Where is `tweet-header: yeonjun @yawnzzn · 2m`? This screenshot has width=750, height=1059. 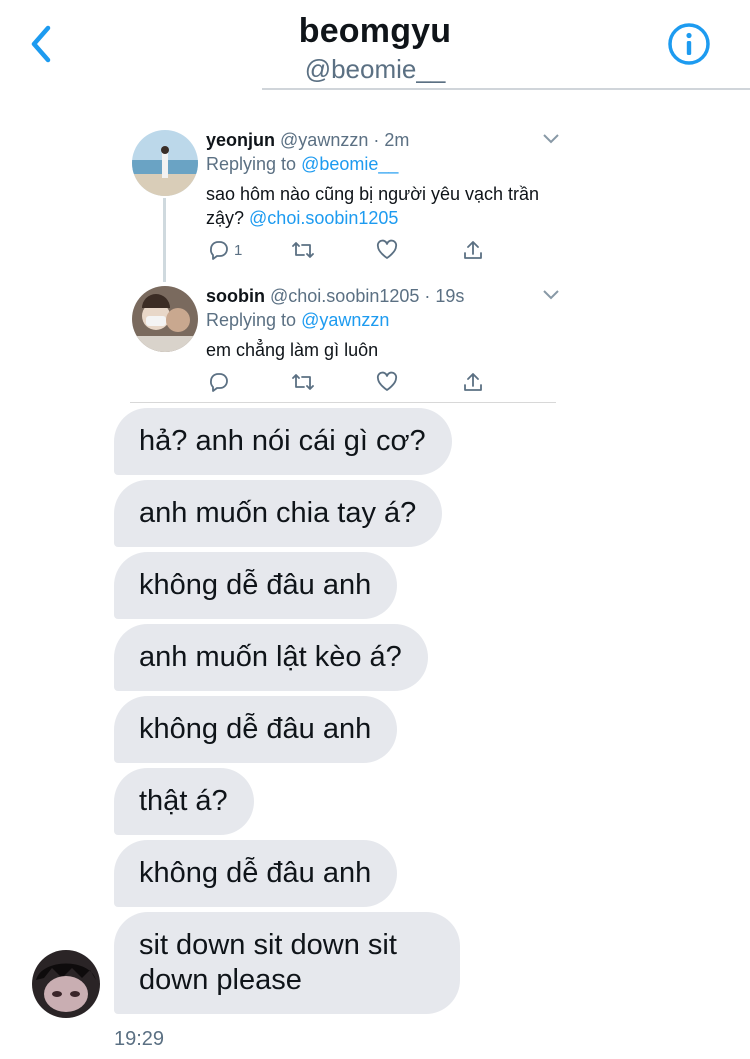
tweet-header: yeonjun @yawnzzn · 2m is located at coordinates (307, 140).